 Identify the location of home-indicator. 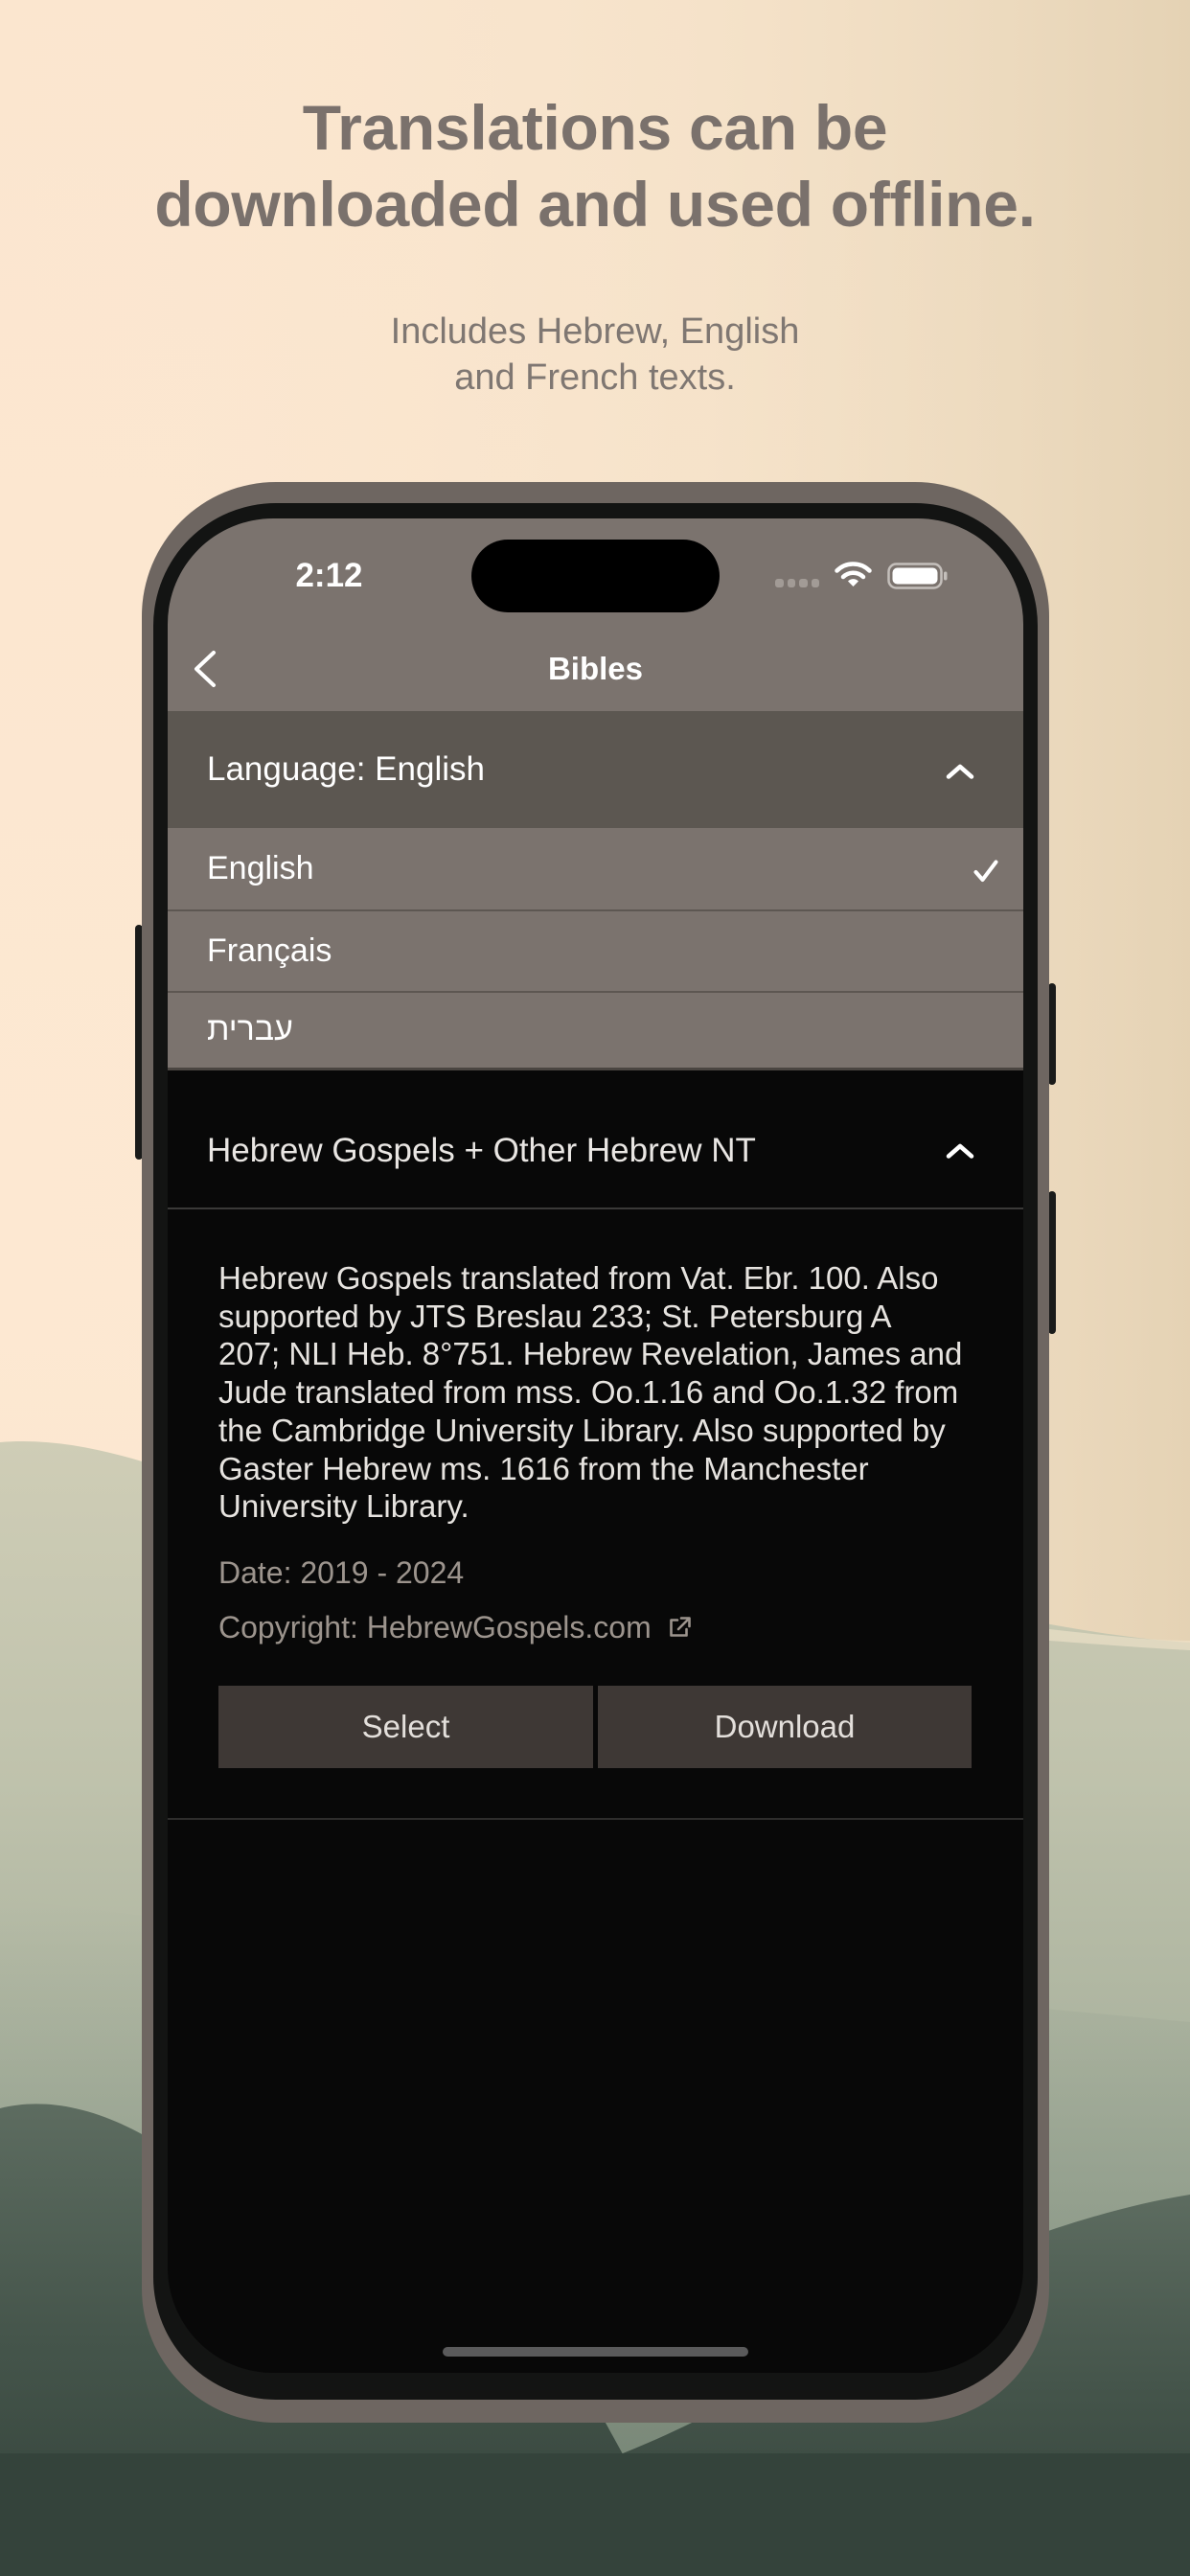
(595, 2352).